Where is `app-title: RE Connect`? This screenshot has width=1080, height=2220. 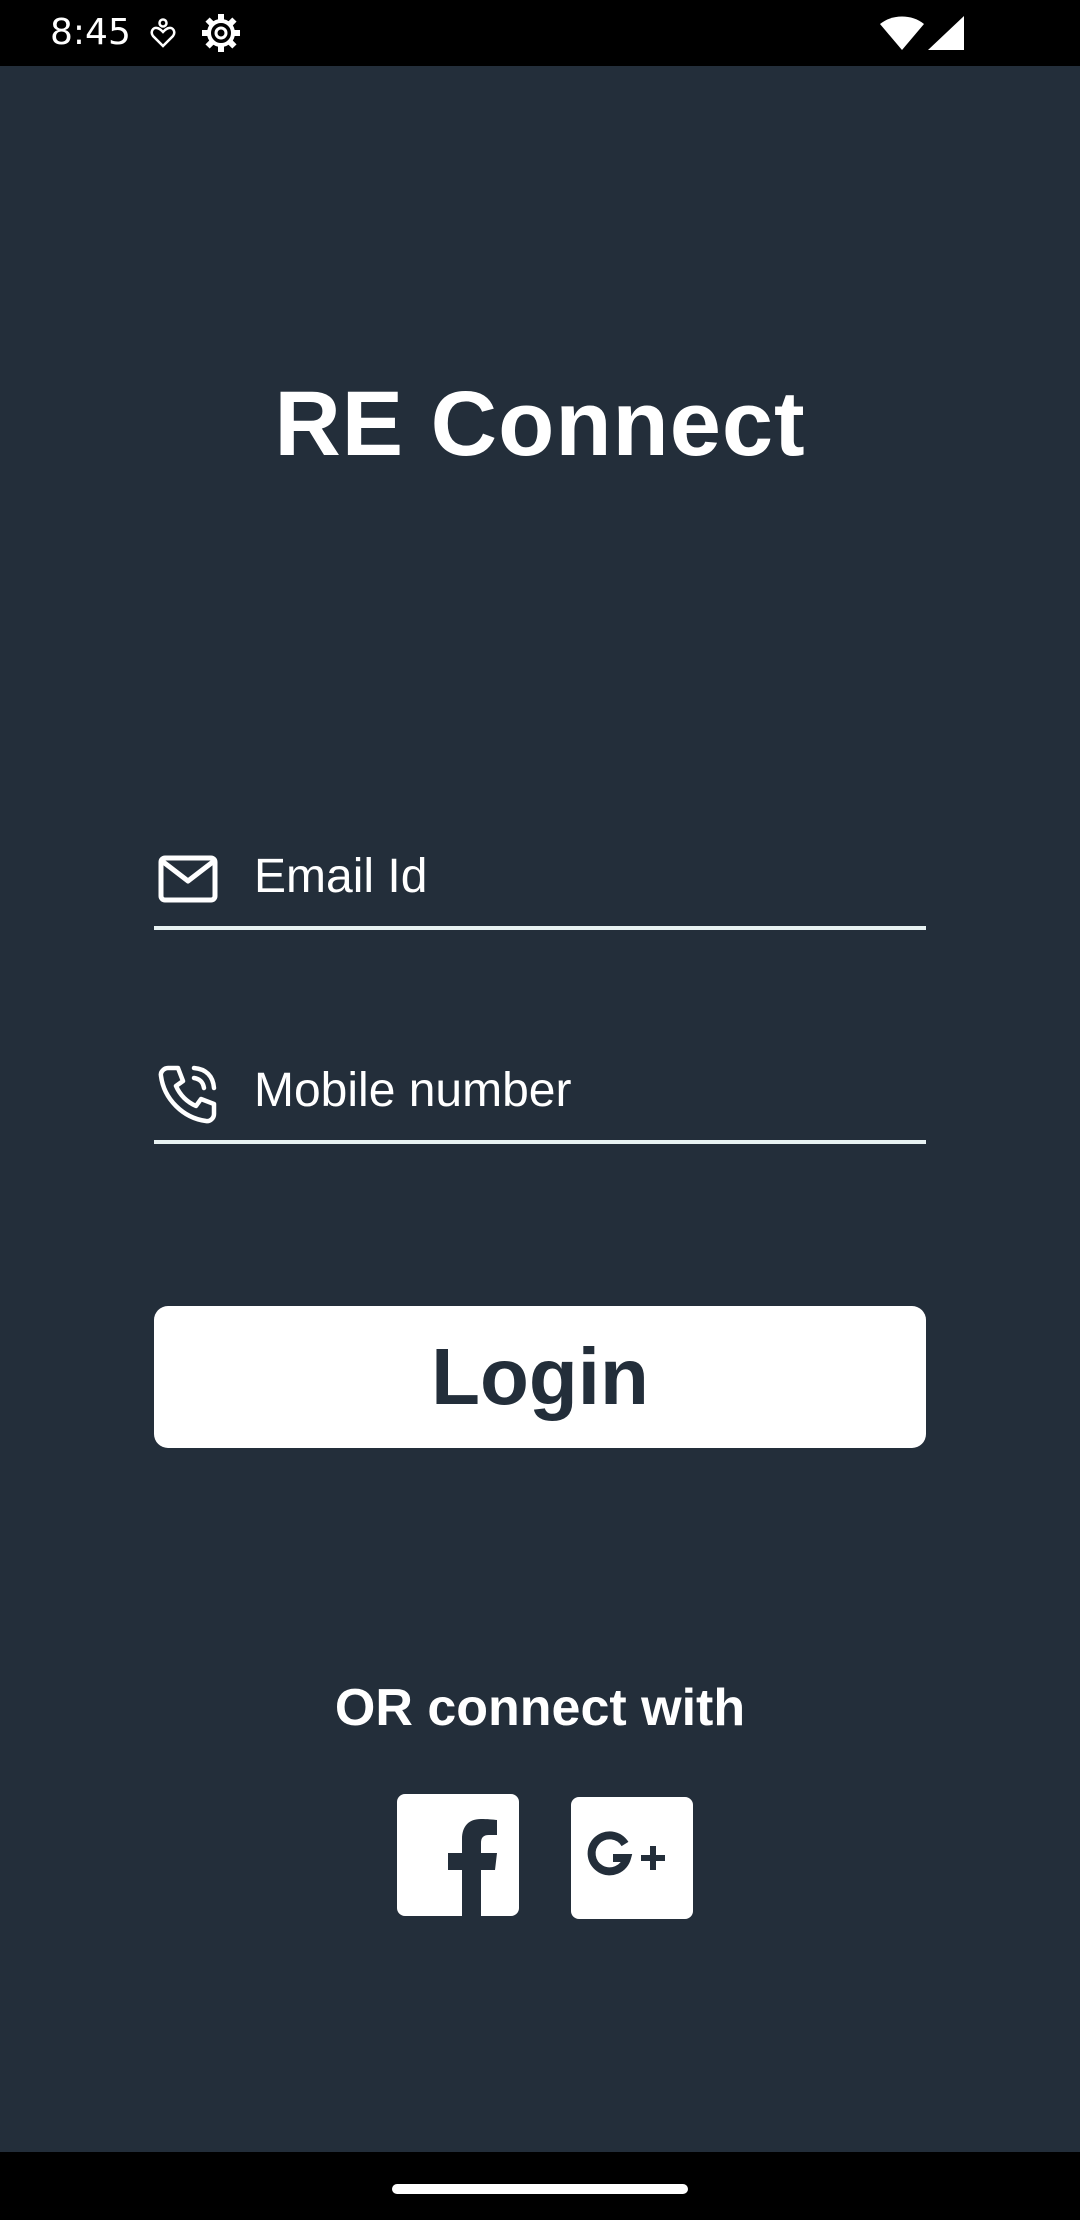 app-title: RE Connect is located at coordinates (540, 424).